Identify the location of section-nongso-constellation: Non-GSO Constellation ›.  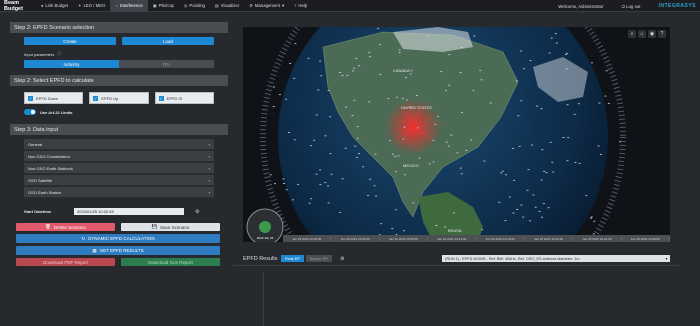
(119, 156).